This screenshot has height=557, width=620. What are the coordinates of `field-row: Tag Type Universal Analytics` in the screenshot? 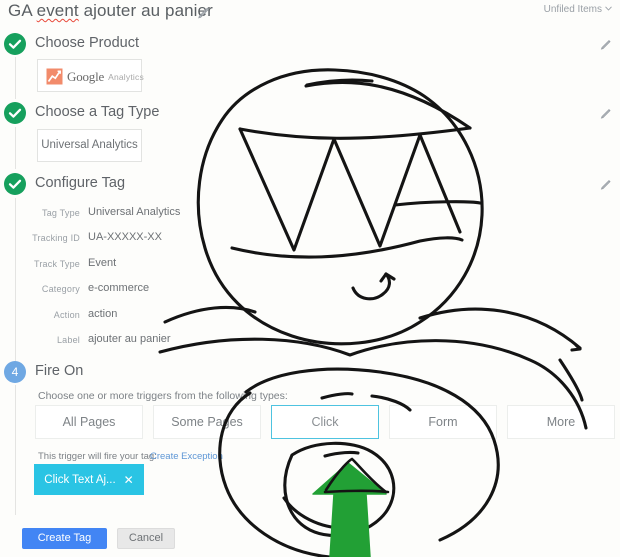 It's located at (150, 217).